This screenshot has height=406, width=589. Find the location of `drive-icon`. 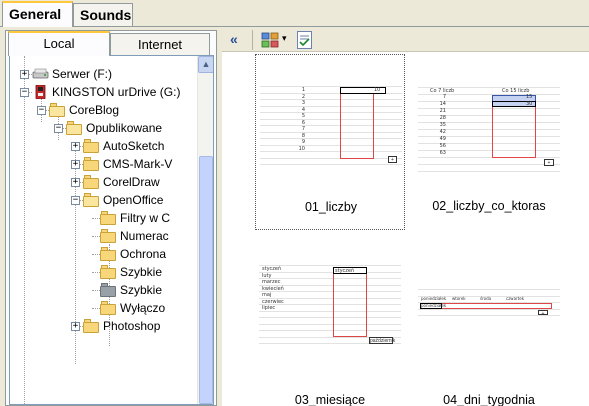

drive-icon is located at coordinates (40, 74).